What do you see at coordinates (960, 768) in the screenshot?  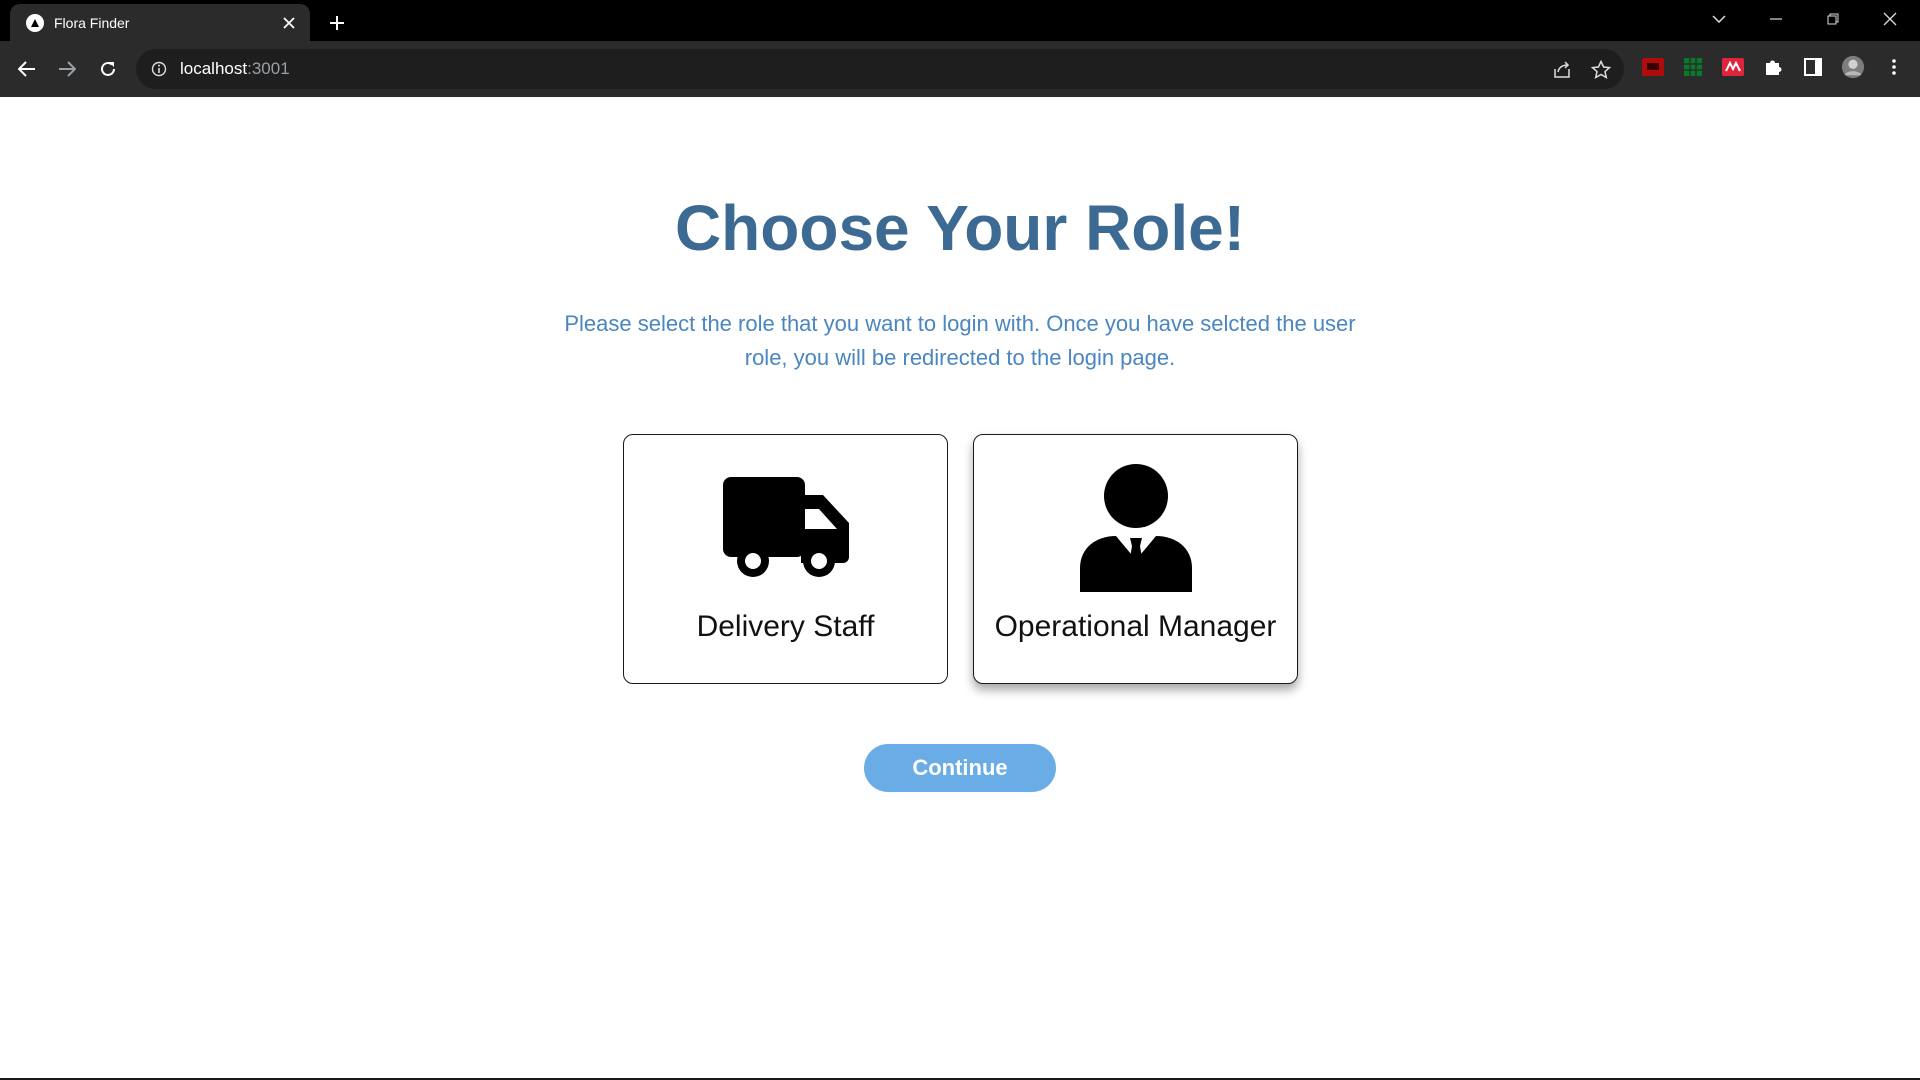 I see `continue-button: Continue` at bounding box center [960, 768].